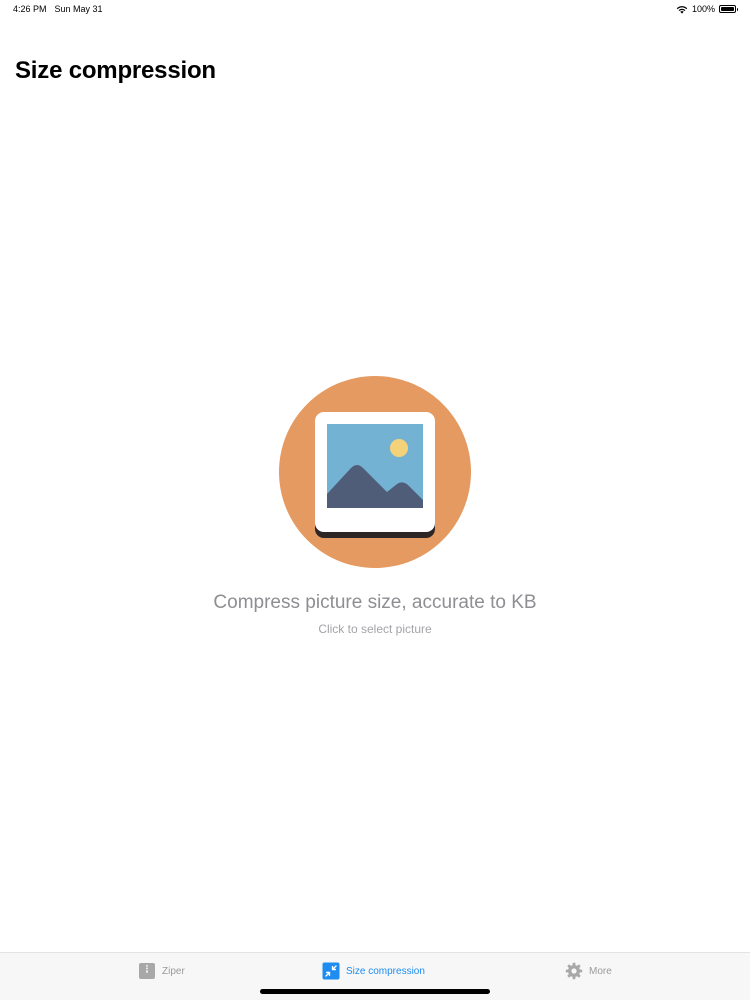 The width and height of the screenshot is (750, 1000). Describe the element at coordinates (588, 971) in the screenshot. I see `tab-more: More` at that location.